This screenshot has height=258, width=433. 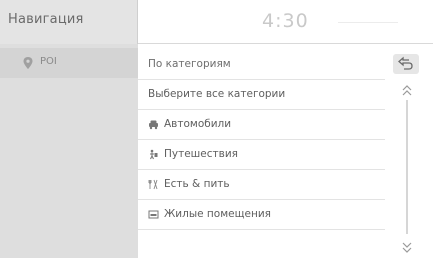 What do you see at coordinates (153, 214) in the screenshot?
I see `lodging-icon` at bounding box center [153, 214].